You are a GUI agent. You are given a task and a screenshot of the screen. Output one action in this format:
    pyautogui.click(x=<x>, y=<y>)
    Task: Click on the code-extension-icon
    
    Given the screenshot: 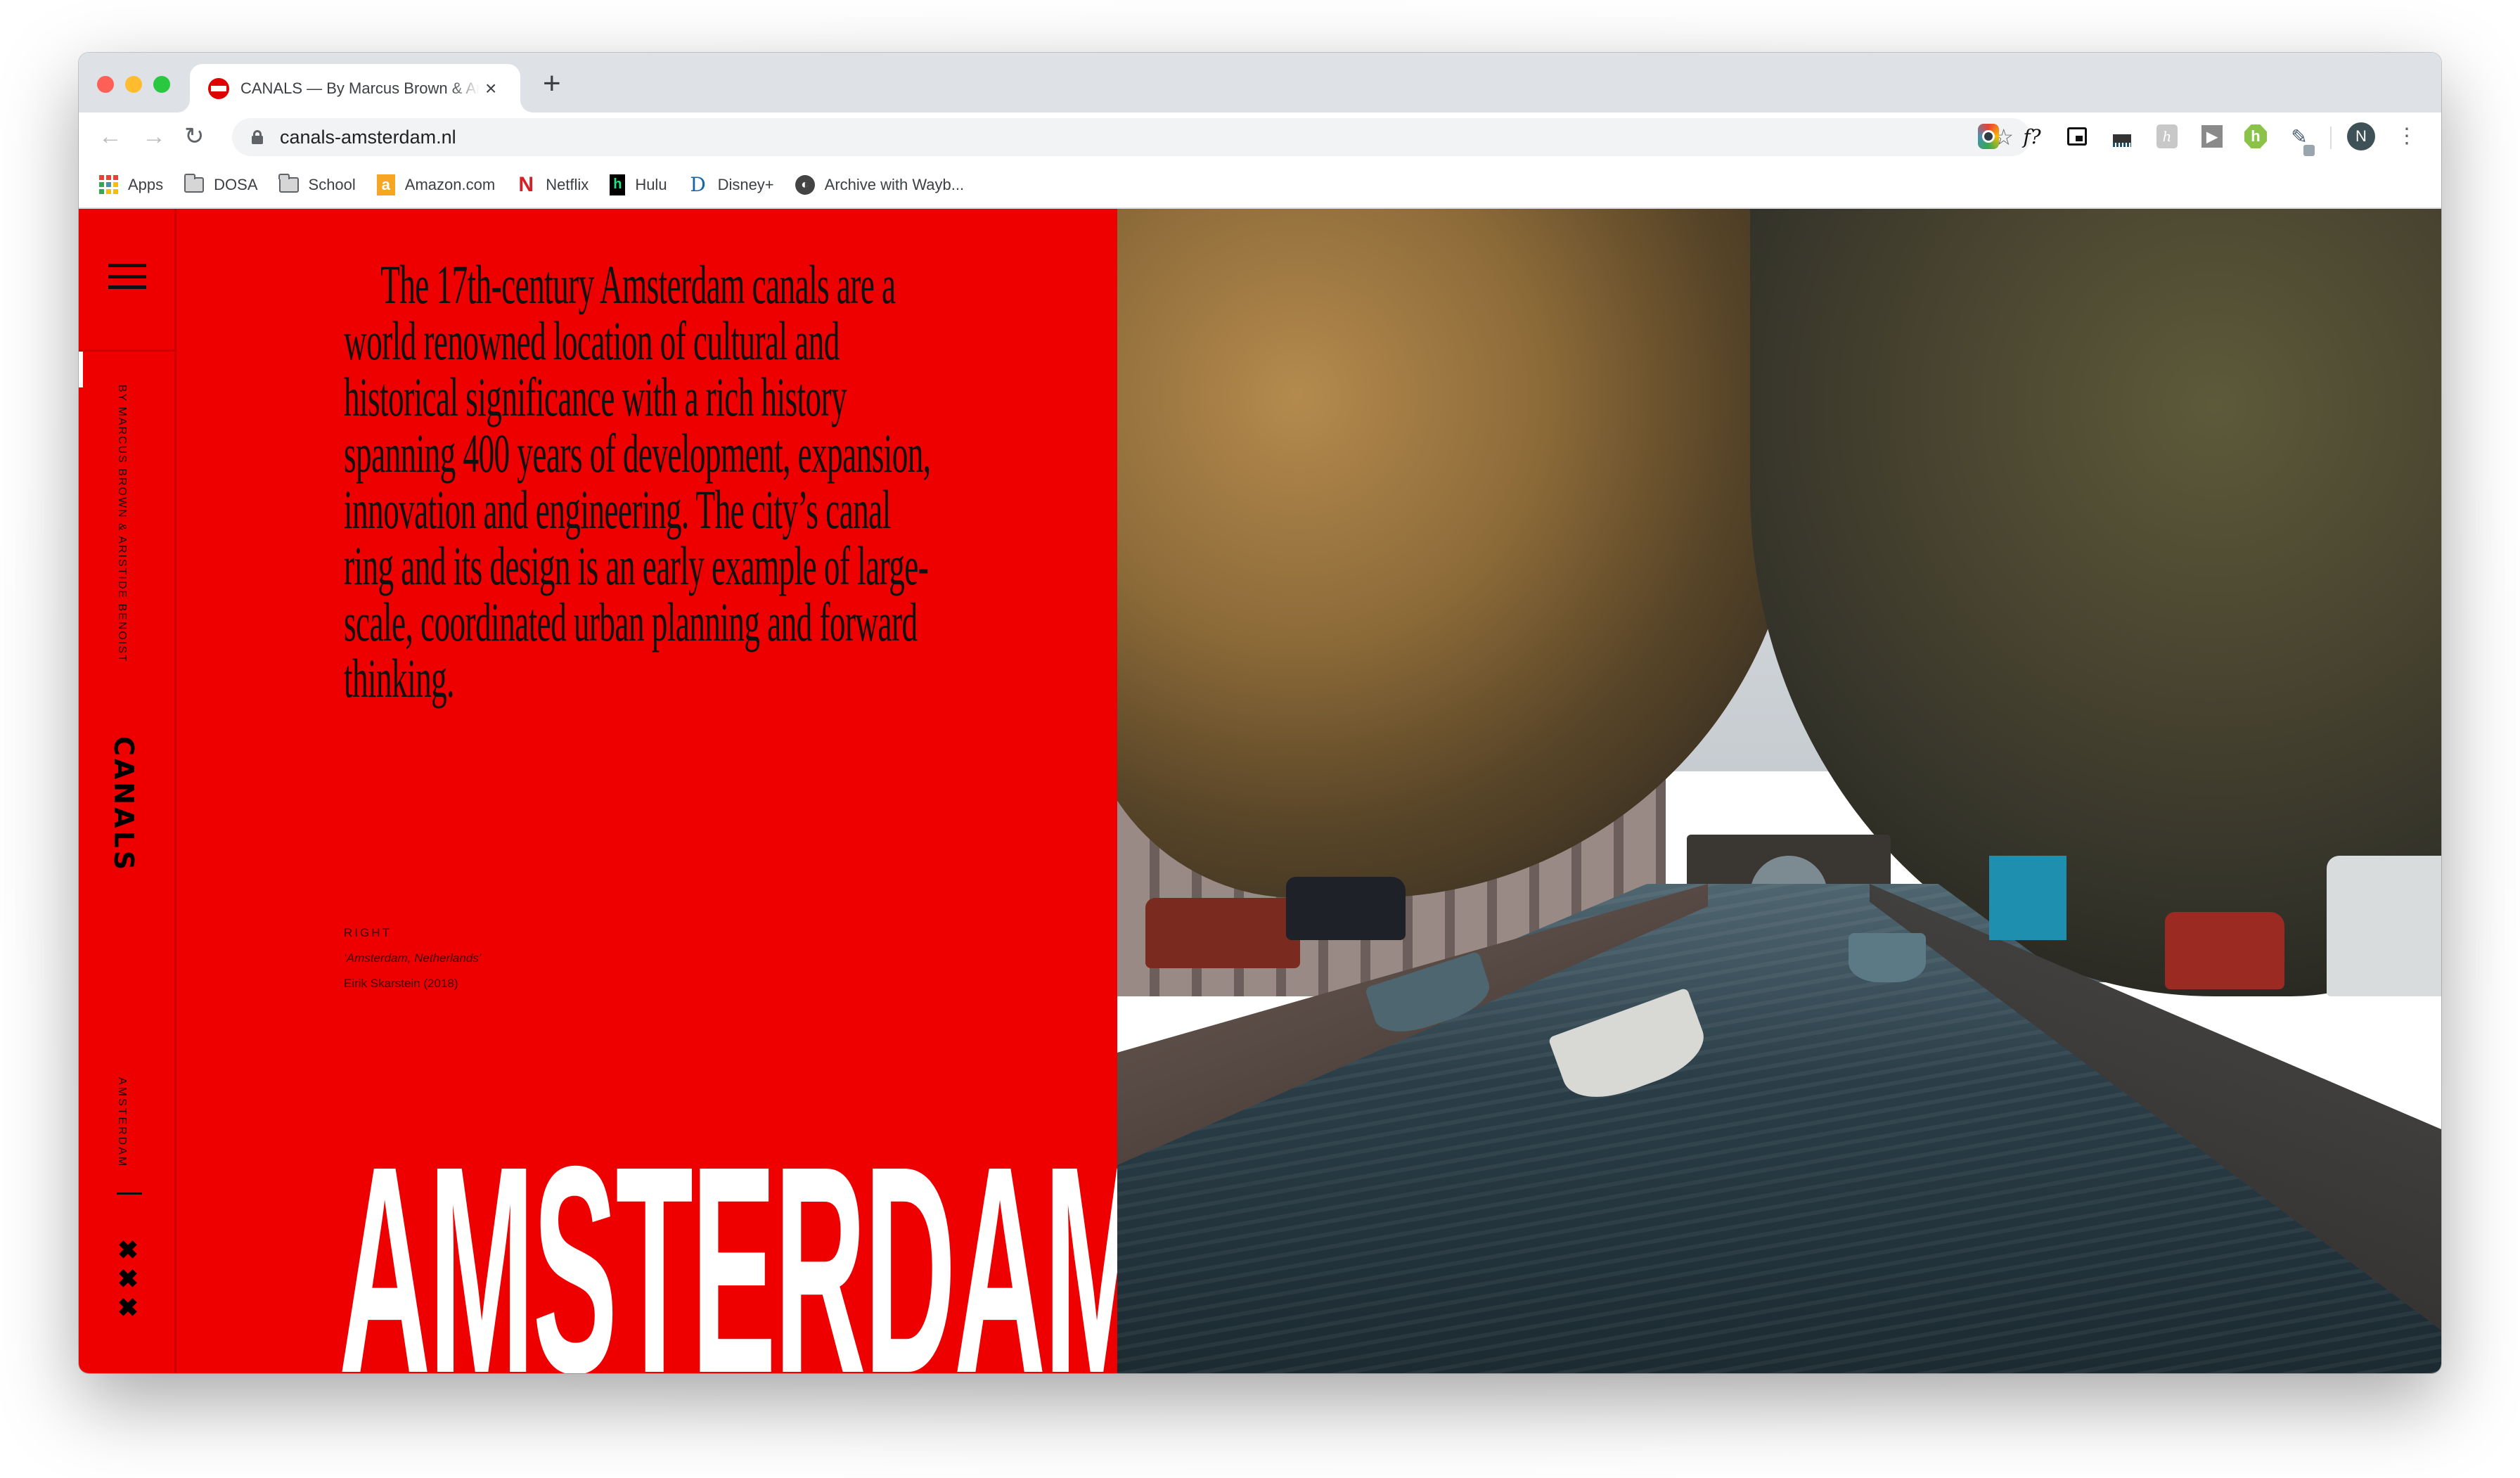 What is the action you would take?
    pyautogui.click(x=2122, y=136)
    